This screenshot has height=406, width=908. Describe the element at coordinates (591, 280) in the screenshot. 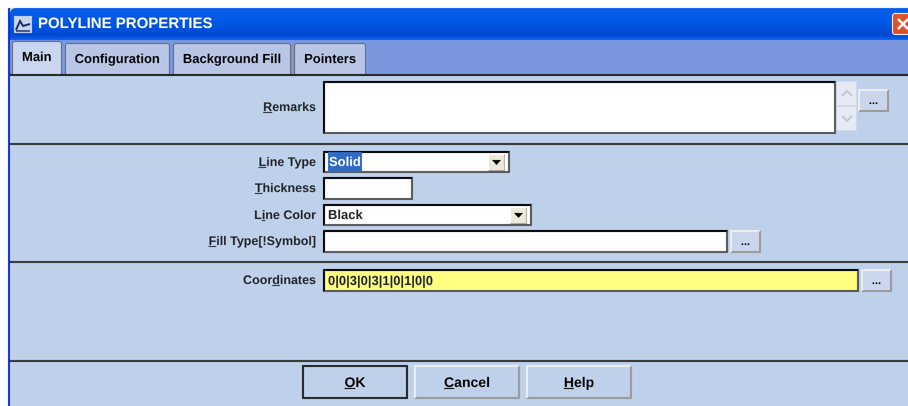

I see `coordinates-field: 0|0|3|0|3|1|0|1|0|0` at that location.